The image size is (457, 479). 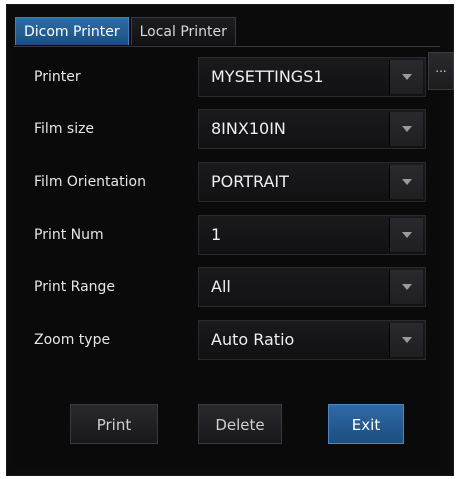 What do you see at coordinates (366, 424) in the screenshot?
I see `exit-button: Exit` at bounding box center [366, 424].